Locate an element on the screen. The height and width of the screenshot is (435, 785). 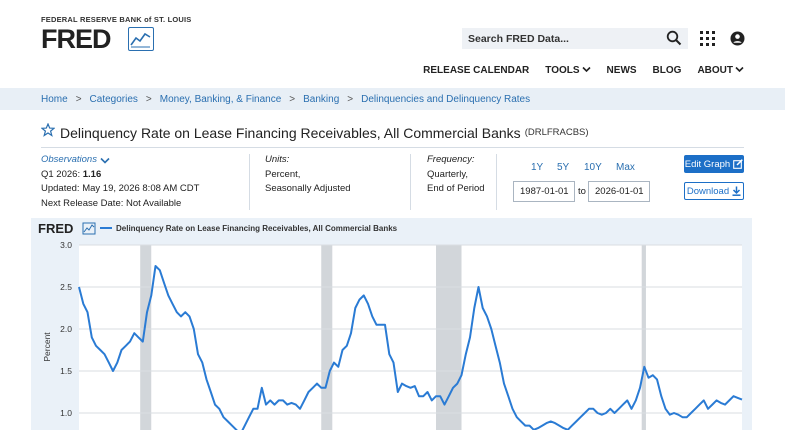
units-line2: Seasonally Adjusted is located at coordinates (308, 188).